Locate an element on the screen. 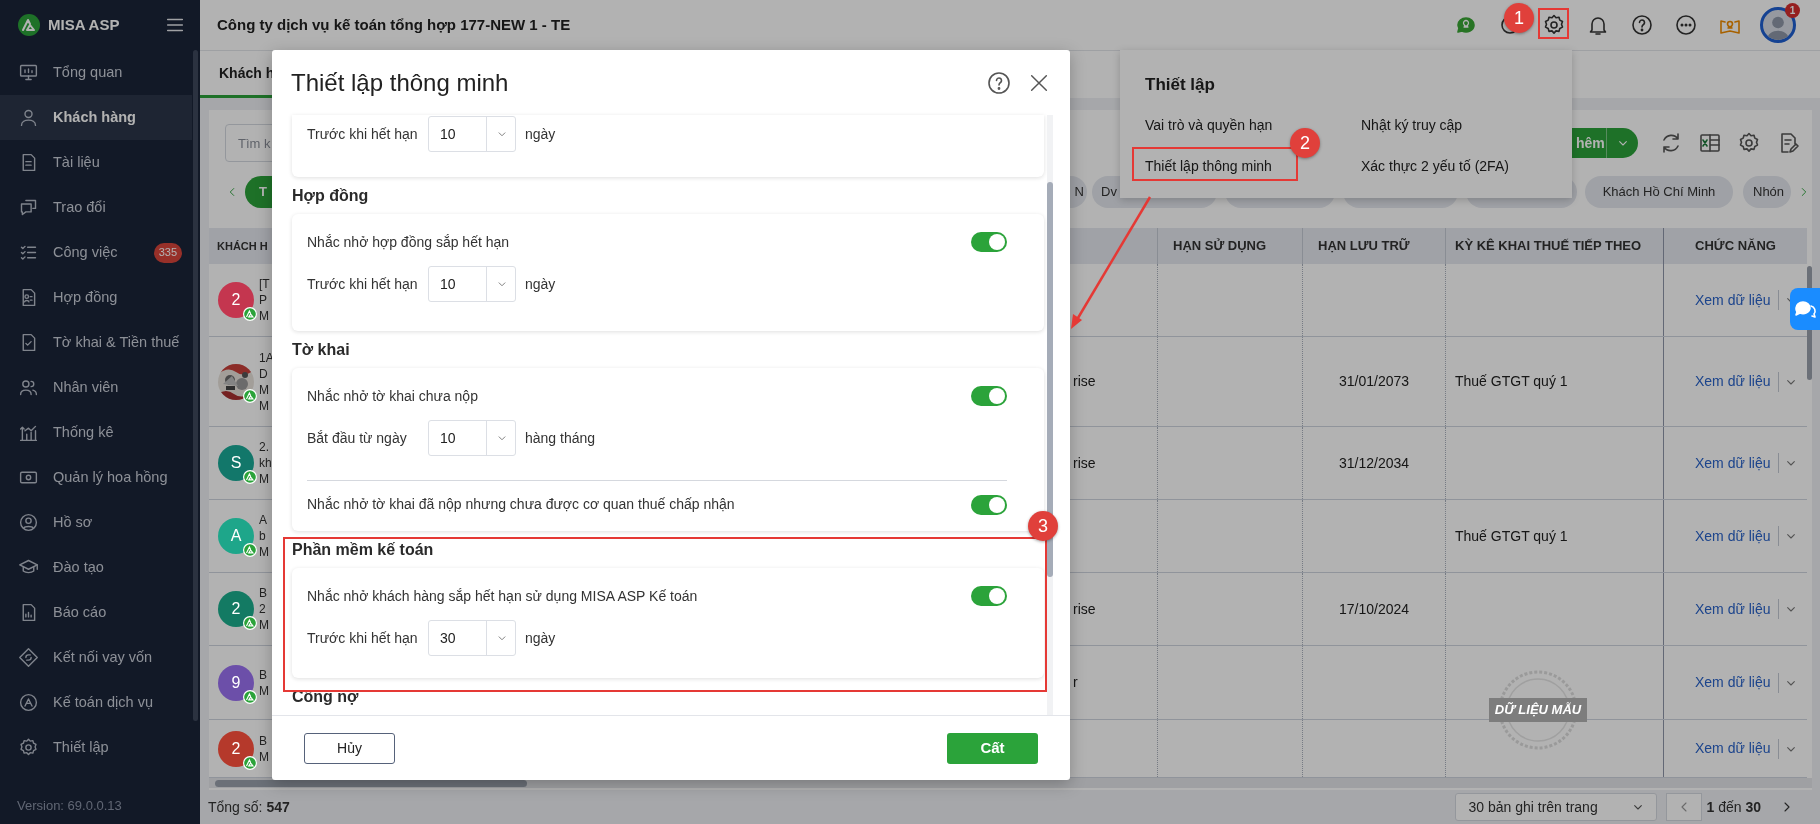  page-range: 1 đến 30 is located at coordinates (1733, 807).